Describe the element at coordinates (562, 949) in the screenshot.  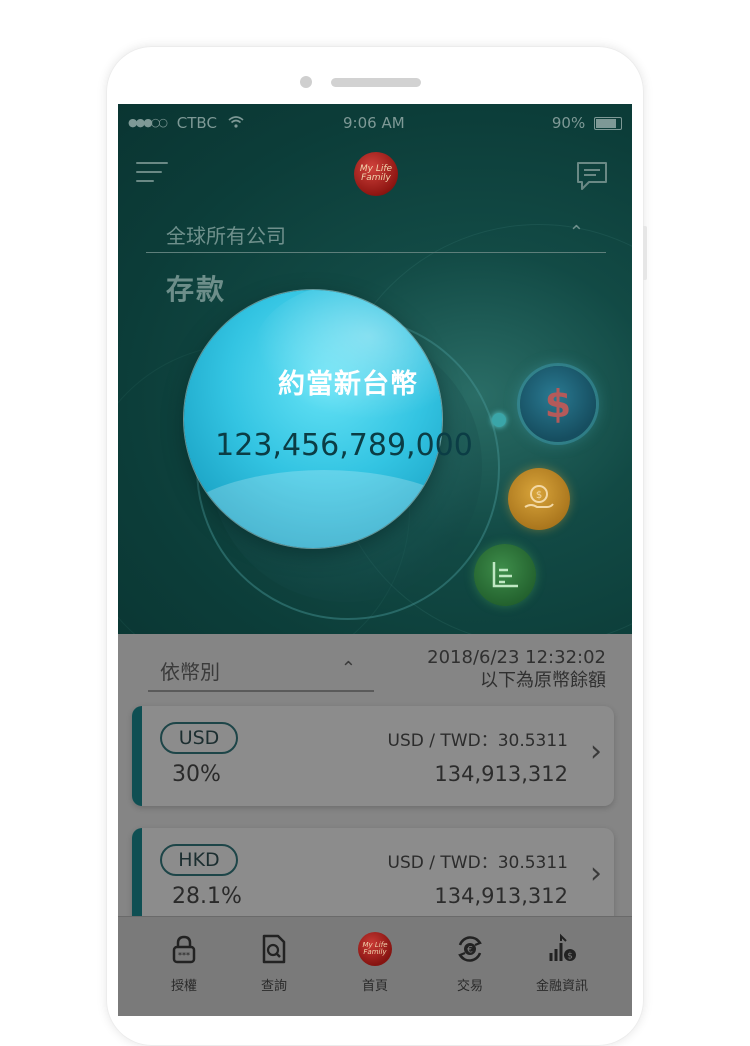
I see `finance-chart-icon: $` at that location.